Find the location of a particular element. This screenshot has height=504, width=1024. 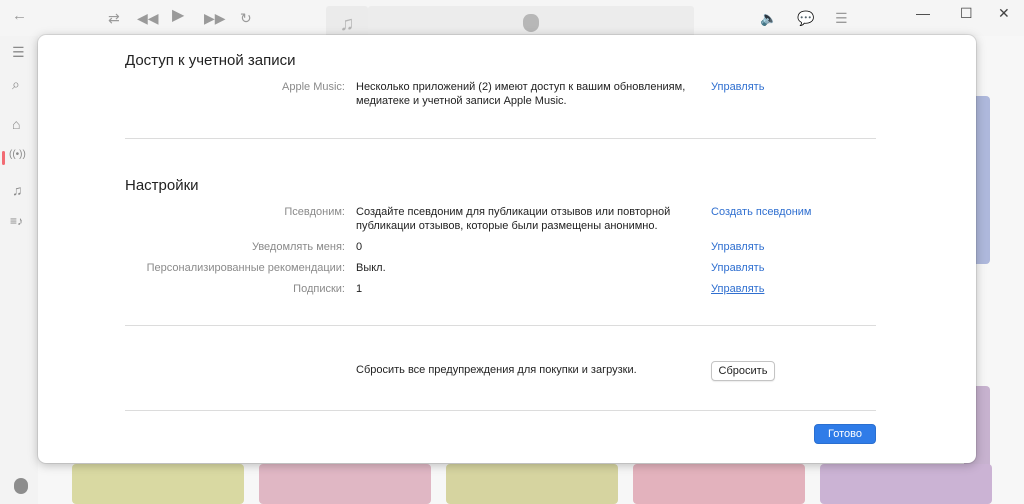

notify-me-label: Уведомлять меня: is located at coordinates (298, 247).